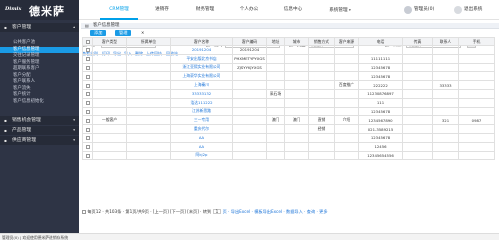  I want to click on sidebar-item-churn: 客户流失, so click(39, 89).